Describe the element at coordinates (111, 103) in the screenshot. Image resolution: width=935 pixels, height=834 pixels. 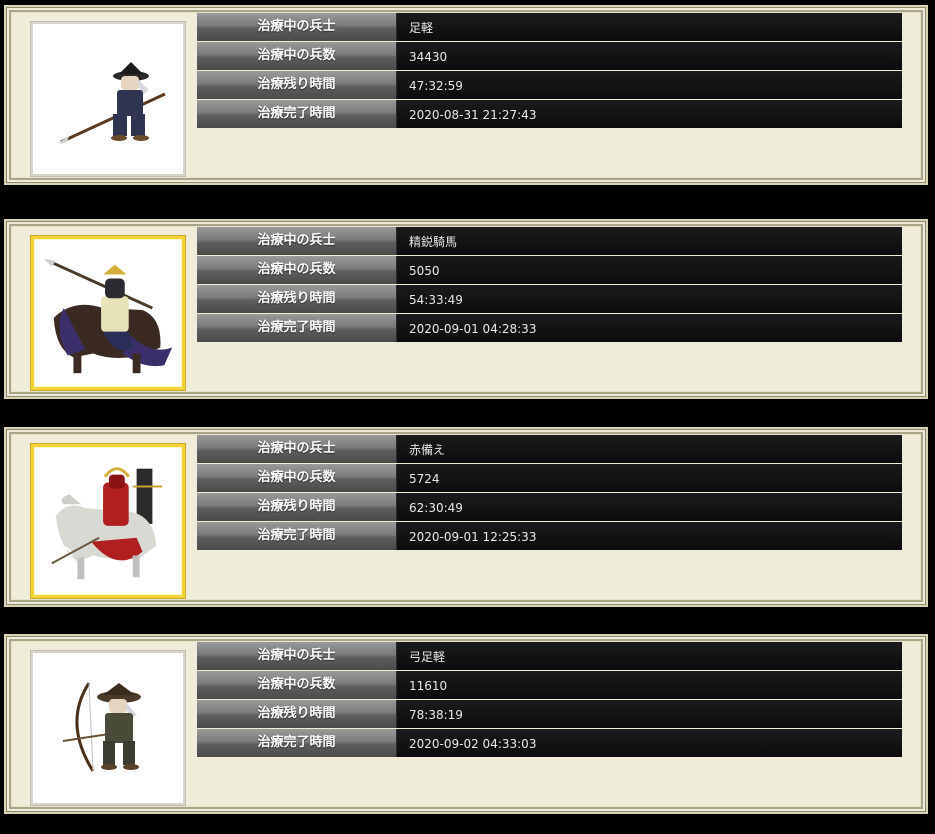
I see `spearman-icon` at that location.